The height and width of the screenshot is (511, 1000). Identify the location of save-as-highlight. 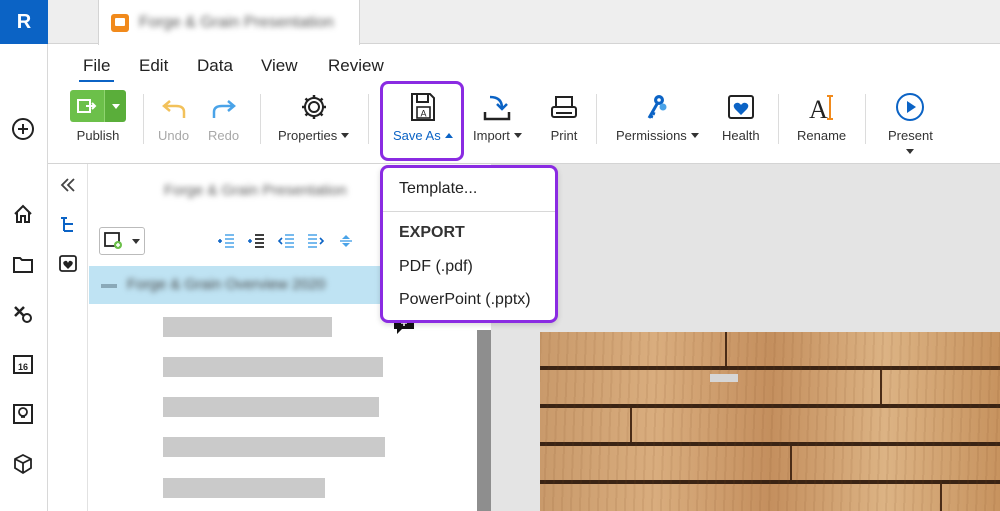
(422, 121).